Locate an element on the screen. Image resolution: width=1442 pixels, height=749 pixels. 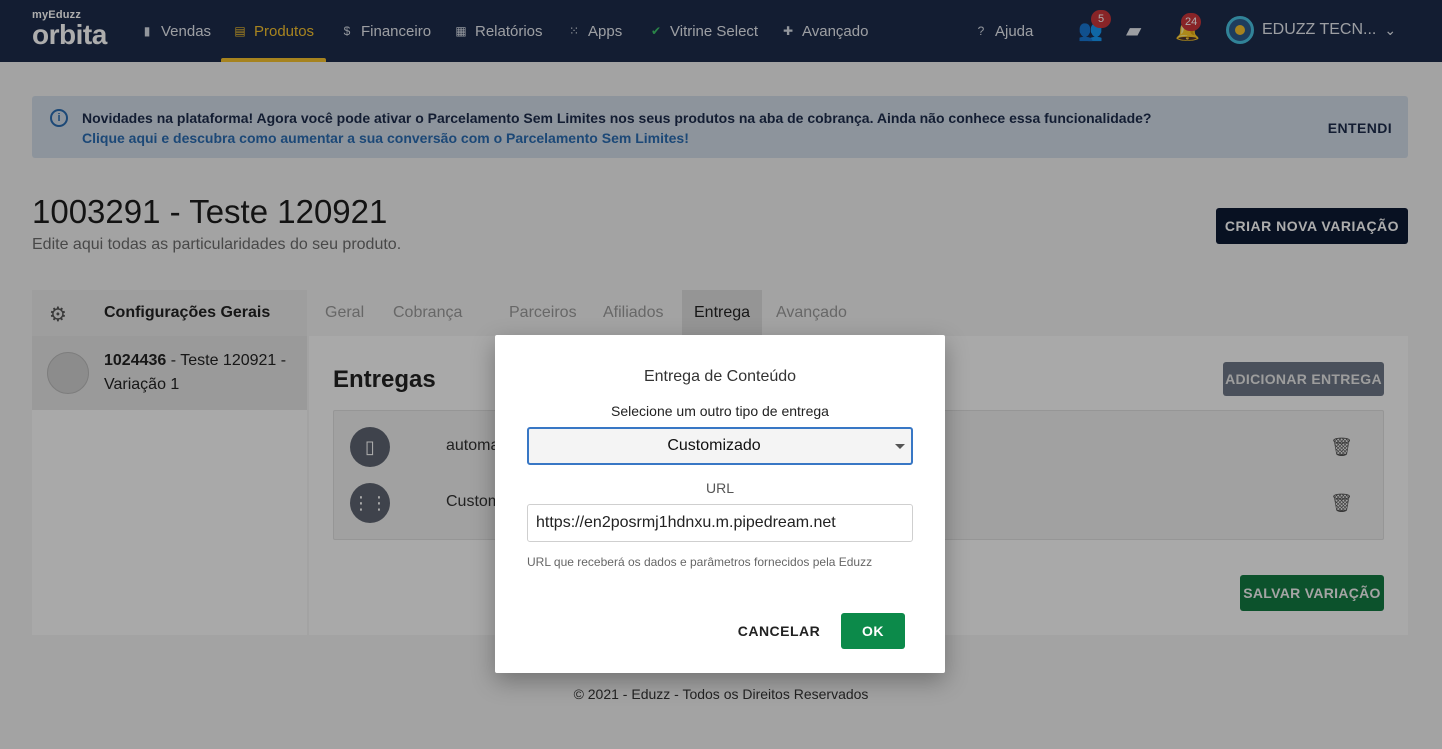
delivery-type-label: Selecione um outro tipo de entrega is located at coordinates (720, 411).